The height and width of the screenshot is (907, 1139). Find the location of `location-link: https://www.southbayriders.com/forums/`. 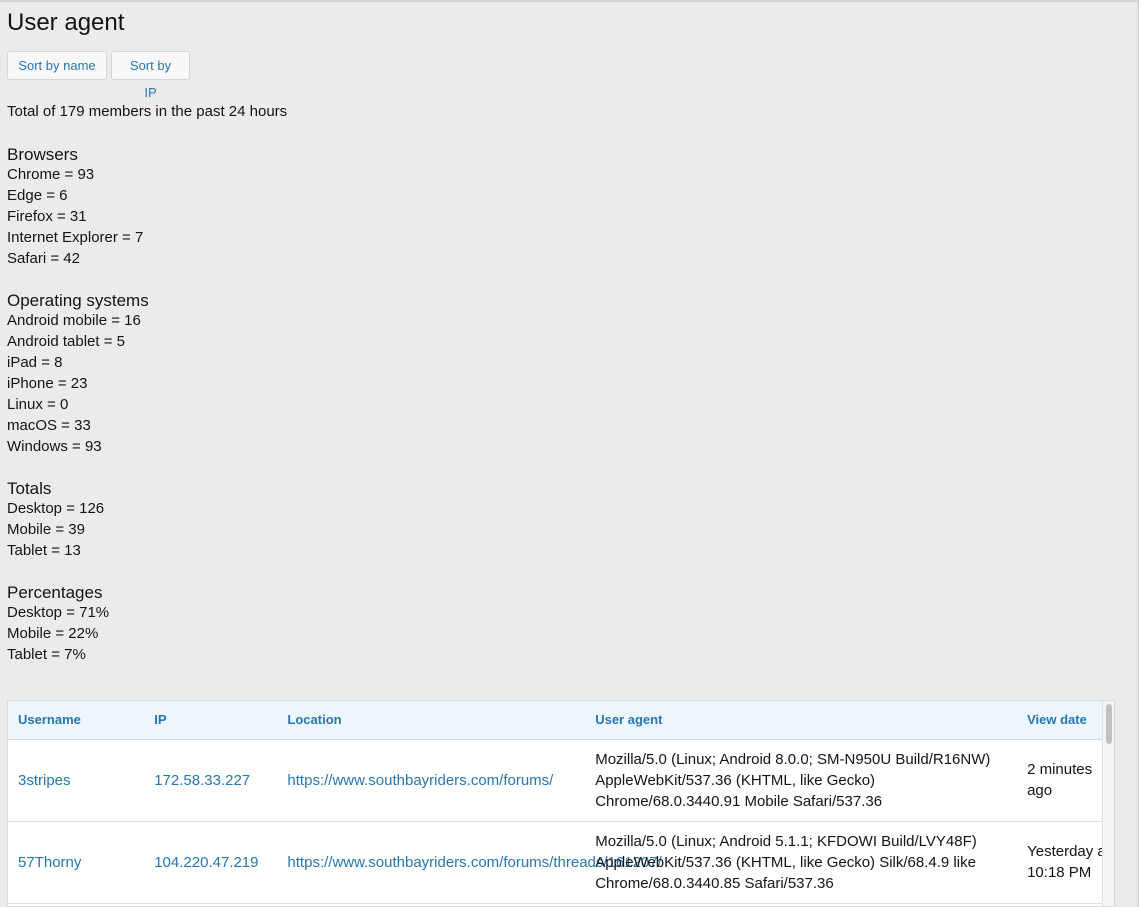

location-link: https://www.southbayriders.com/forums/ is located at coordinates (431, 780).